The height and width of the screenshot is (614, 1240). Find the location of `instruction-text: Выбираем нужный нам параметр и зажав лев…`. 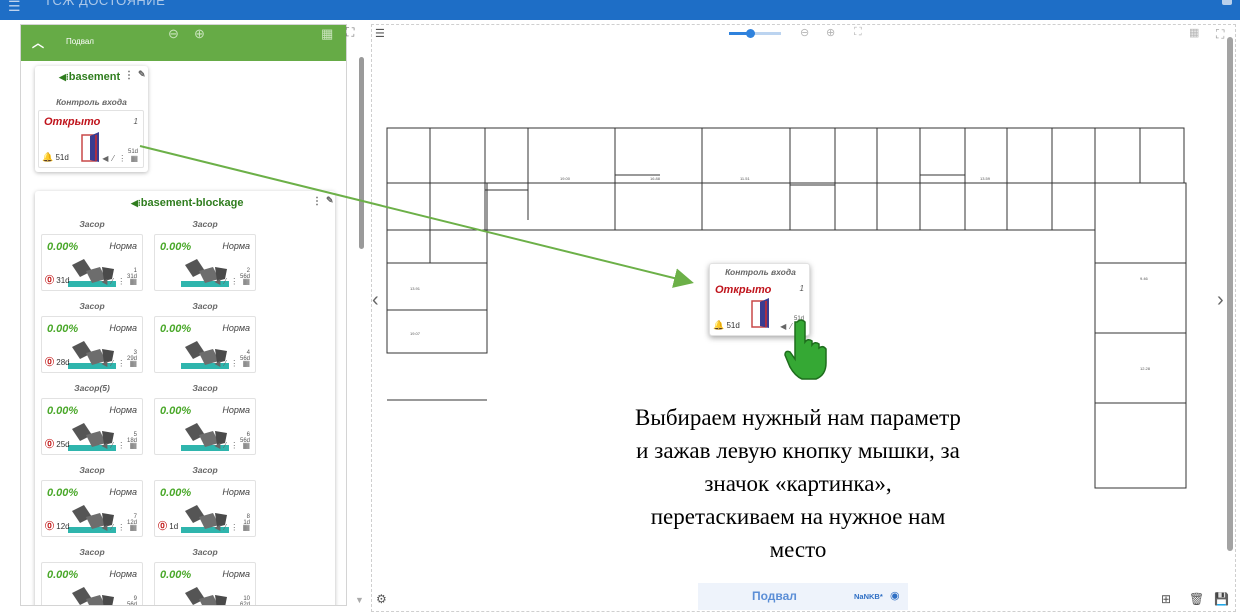

instruction-text: Выбираем нужный нам параметр и зажав лев… is located at coordinates (798, 483).